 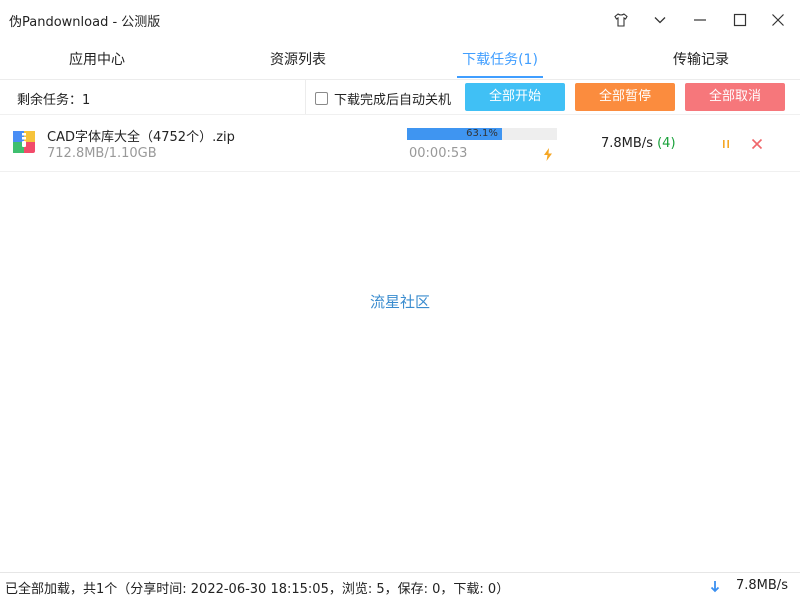 What do you see at coordinates (298, 60) in the screenshot?
I see `tab-resource-list: 资源列表` at bounding box center [298, 60].